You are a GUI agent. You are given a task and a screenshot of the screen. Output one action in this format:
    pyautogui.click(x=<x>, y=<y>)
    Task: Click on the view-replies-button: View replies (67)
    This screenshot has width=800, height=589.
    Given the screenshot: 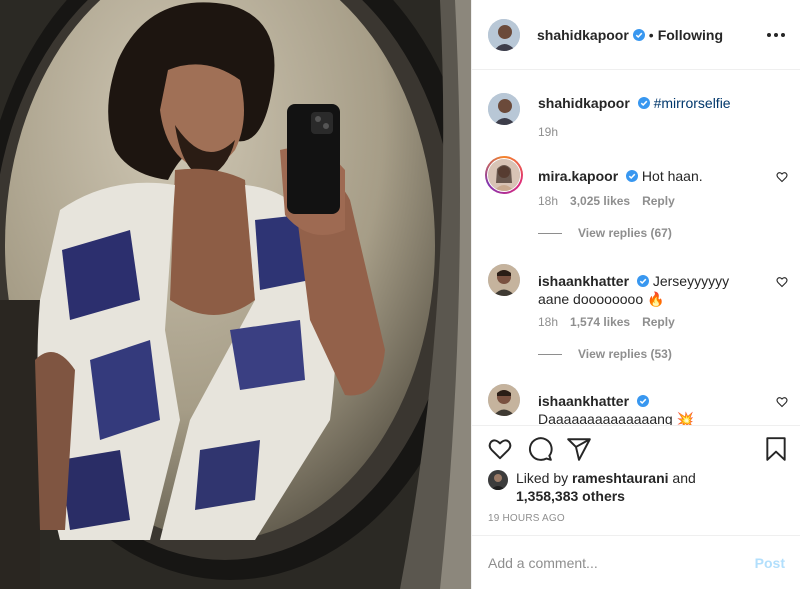 What is the action you would take?
    pyautogui.click(x=605, y=233)
    